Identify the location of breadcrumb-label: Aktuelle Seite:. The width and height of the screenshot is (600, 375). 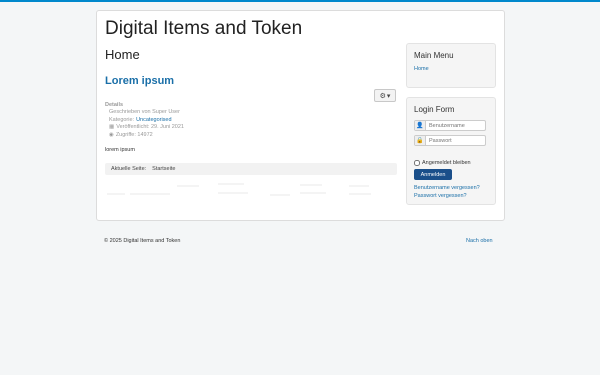
(129, 169).